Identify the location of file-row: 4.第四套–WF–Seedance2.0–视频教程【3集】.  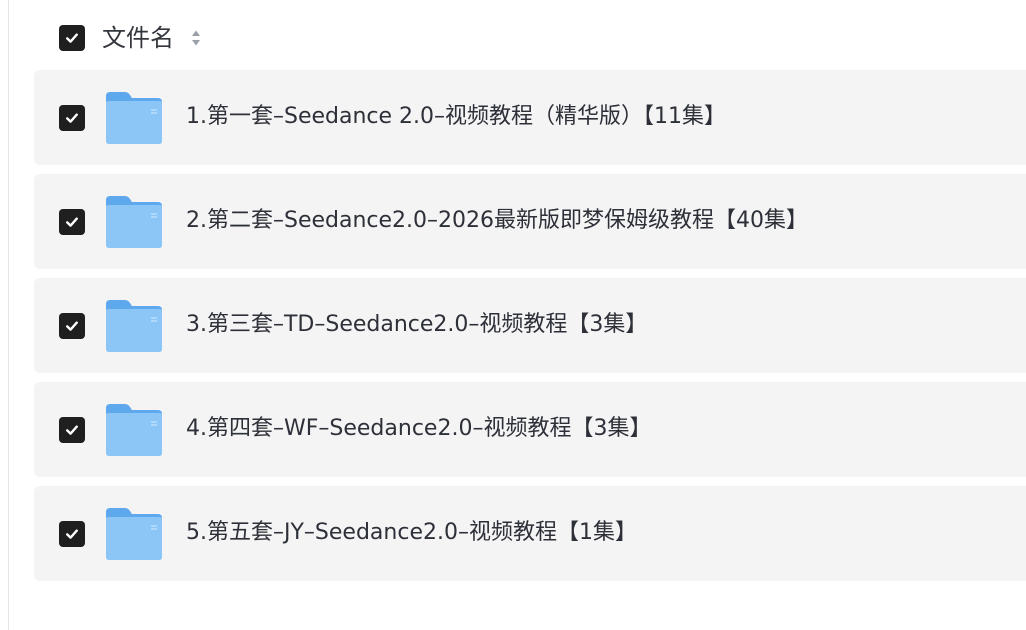
(530, 429).